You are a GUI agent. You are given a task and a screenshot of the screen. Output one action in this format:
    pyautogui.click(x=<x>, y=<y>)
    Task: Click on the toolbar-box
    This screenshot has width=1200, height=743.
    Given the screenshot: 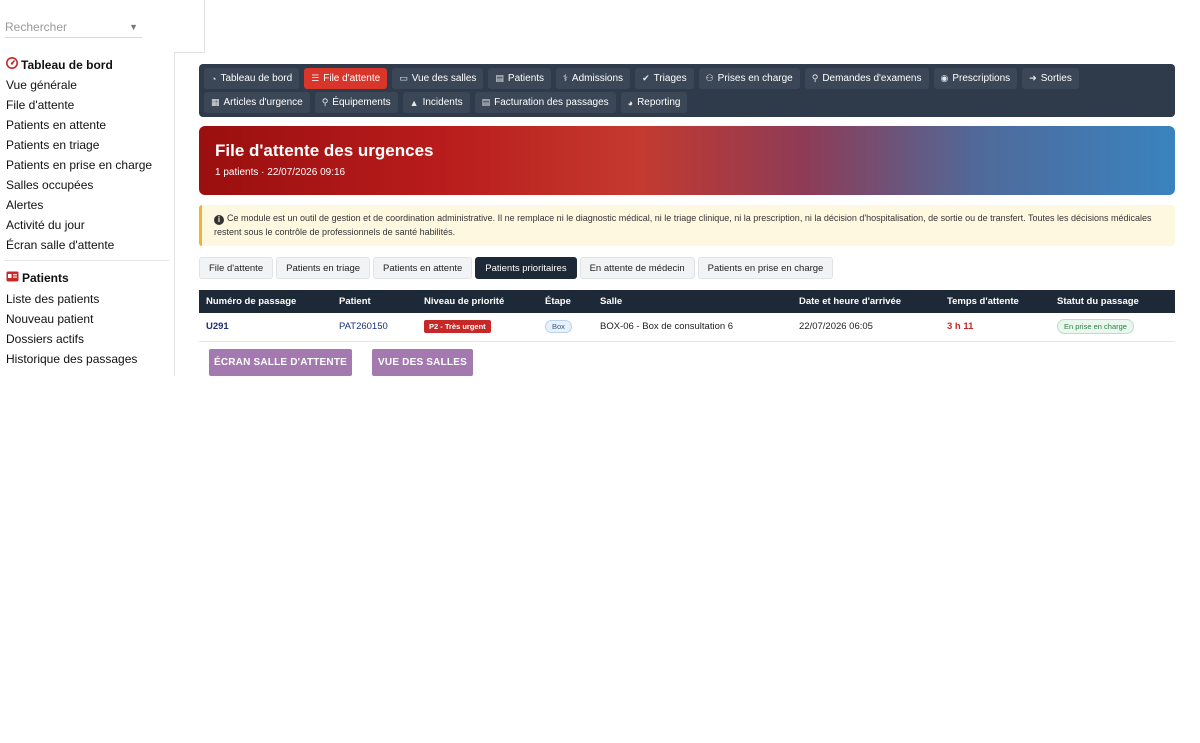 What is the action you would take?
    pyautogui.click(x=189, y=26)
    